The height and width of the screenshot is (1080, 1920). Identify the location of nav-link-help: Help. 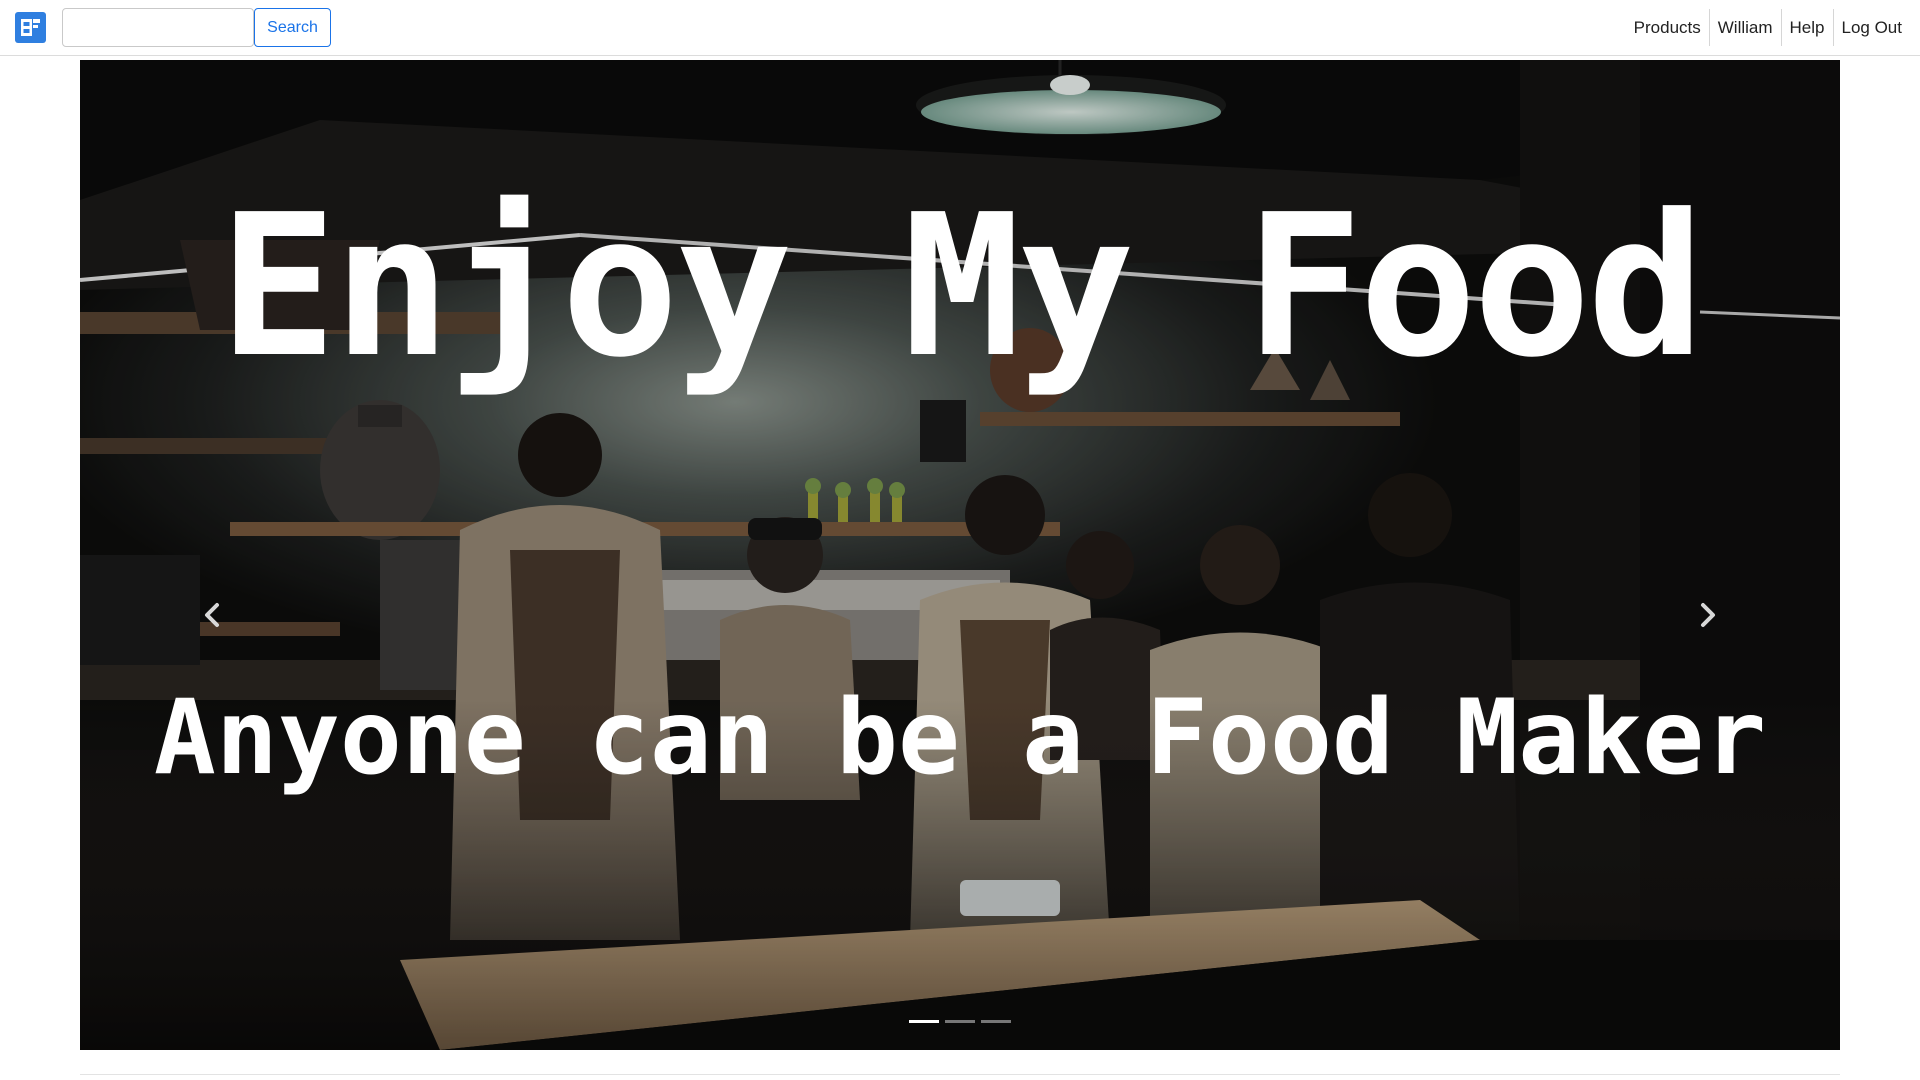
(1806, 27).